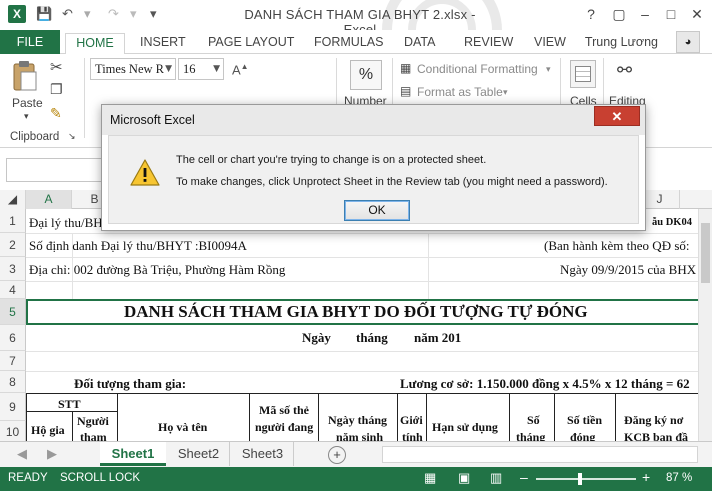 This screenshot has width=712, height=491. I want to click on tab-sheet3: Sheet3, so click(263, 454).